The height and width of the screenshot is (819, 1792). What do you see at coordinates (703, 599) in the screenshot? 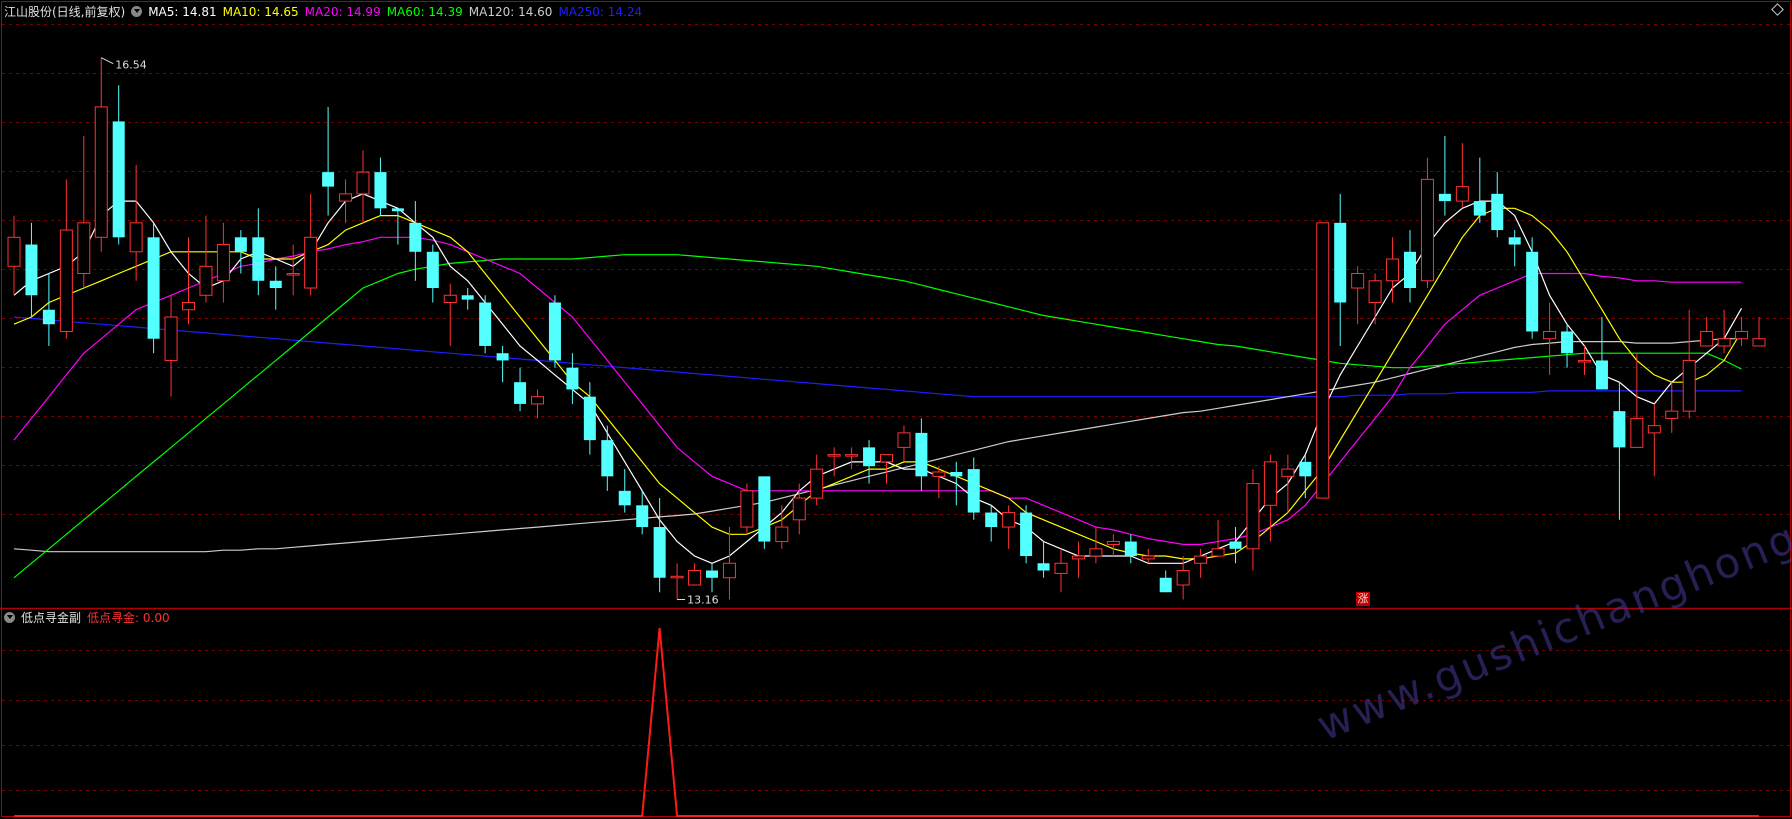
I see `low-label: 13.16` at bounding box center [703, 599].